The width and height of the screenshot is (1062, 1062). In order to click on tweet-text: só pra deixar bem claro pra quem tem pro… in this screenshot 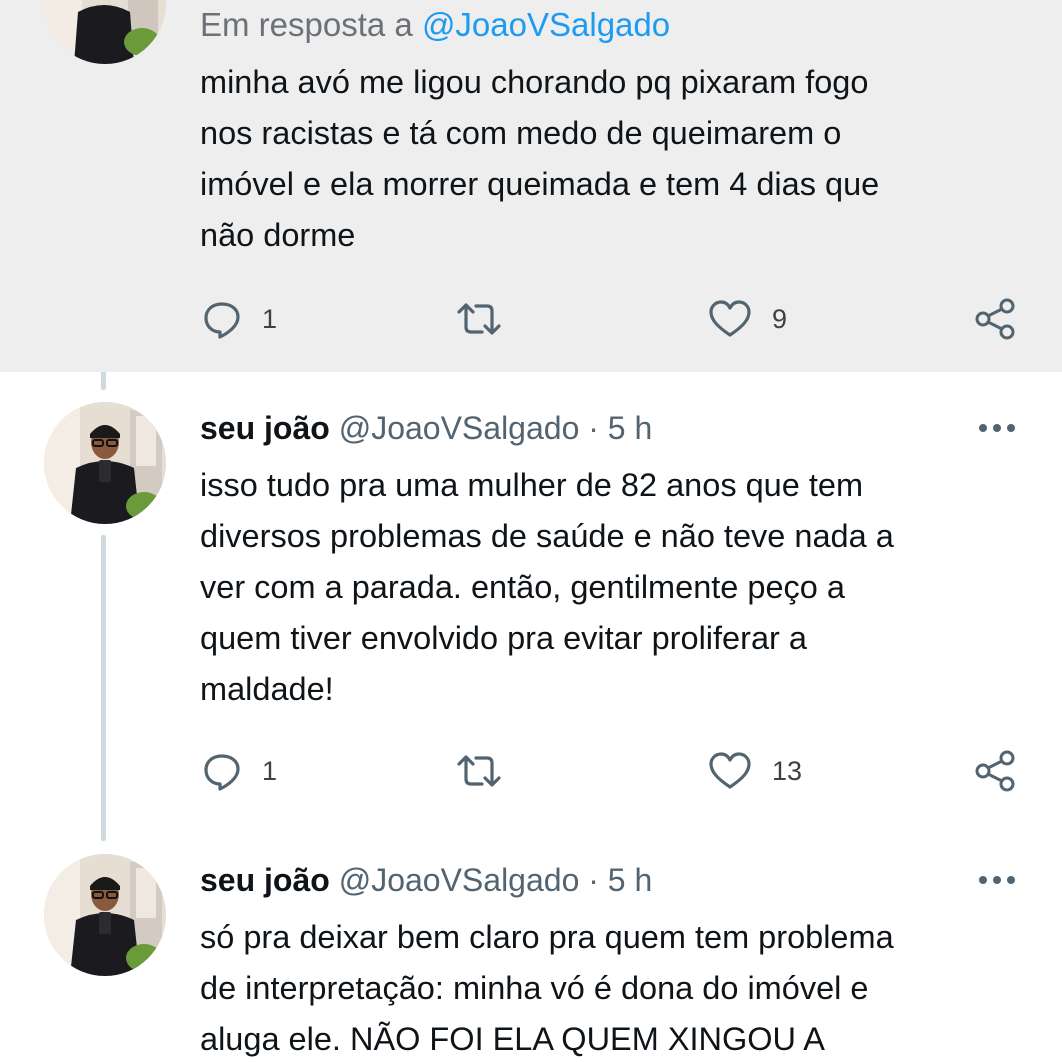, I will do `click(547, 988)`.